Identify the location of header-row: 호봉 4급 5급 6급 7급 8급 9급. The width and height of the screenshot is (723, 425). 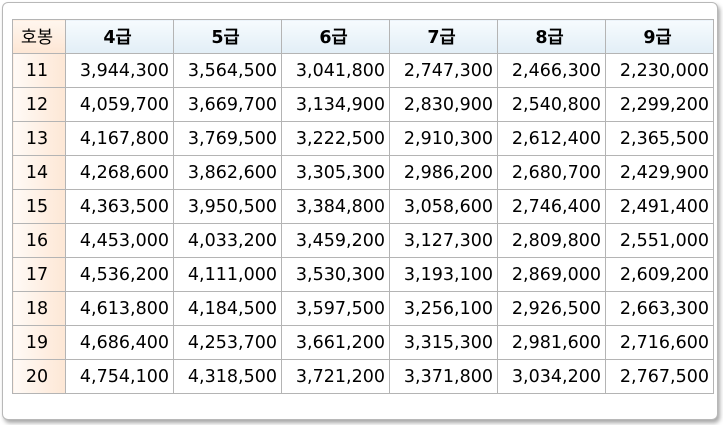
(363, 36).